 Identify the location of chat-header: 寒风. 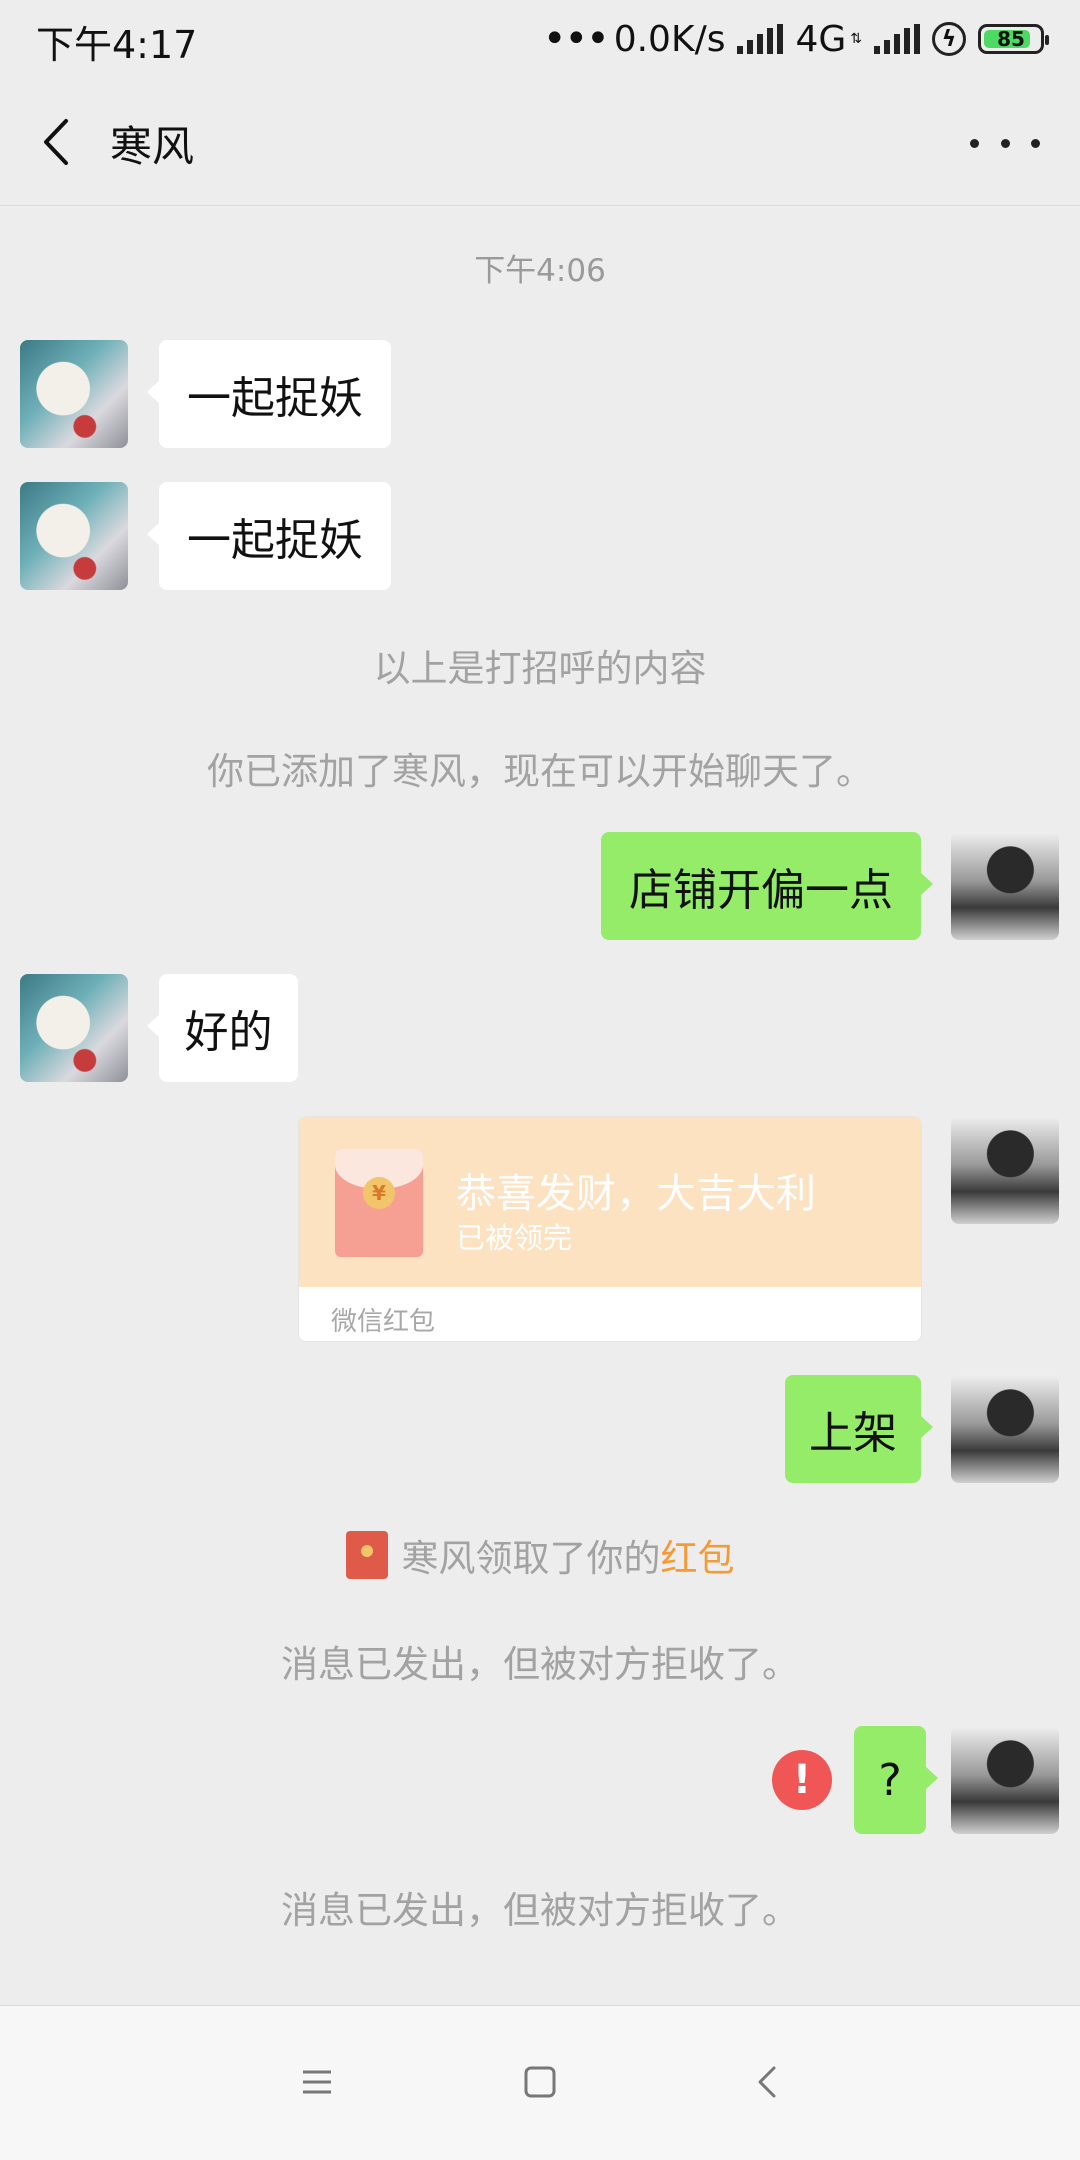
(540, 143).